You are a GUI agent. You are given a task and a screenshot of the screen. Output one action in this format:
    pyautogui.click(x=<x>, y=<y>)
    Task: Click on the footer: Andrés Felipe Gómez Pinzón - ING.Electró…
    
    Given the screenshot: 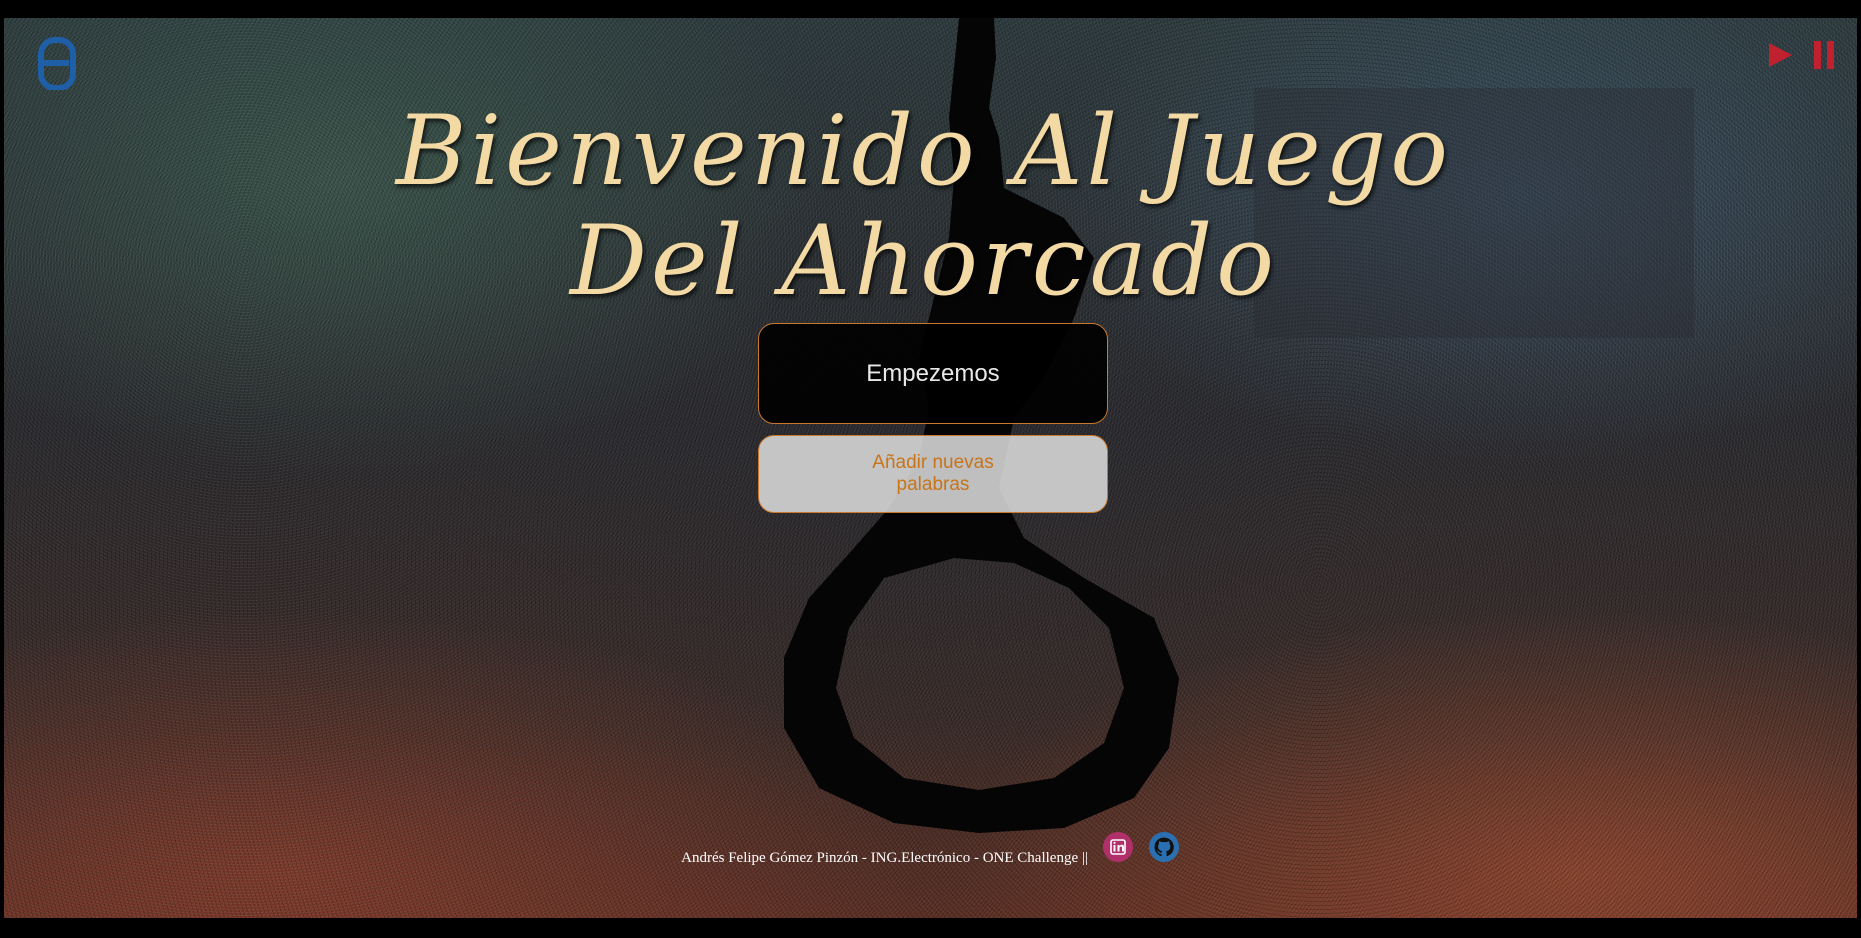 What is the action you would take?
    pyautogui.click(x=930, y=846)
    